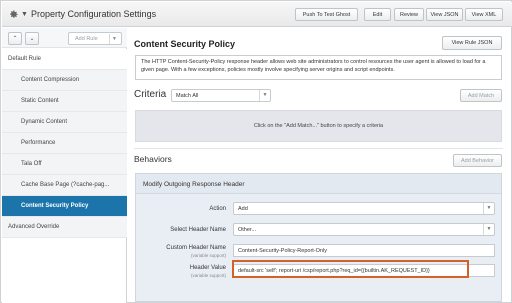  Describe the element at coordinates (444, 14) in the screenshot. I see `view-json-button: View JSON` at that location.